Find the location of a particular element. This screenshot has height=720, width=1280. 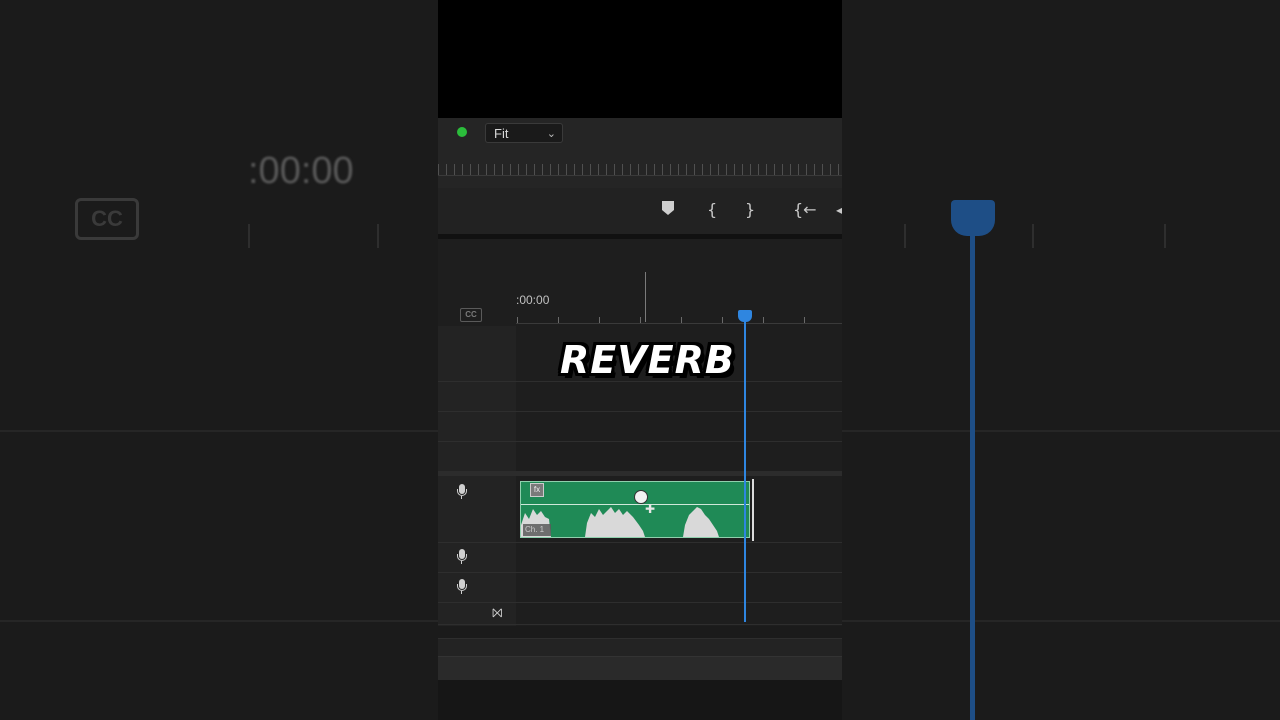

video-audio-separator is located at coordinates (640, 473).